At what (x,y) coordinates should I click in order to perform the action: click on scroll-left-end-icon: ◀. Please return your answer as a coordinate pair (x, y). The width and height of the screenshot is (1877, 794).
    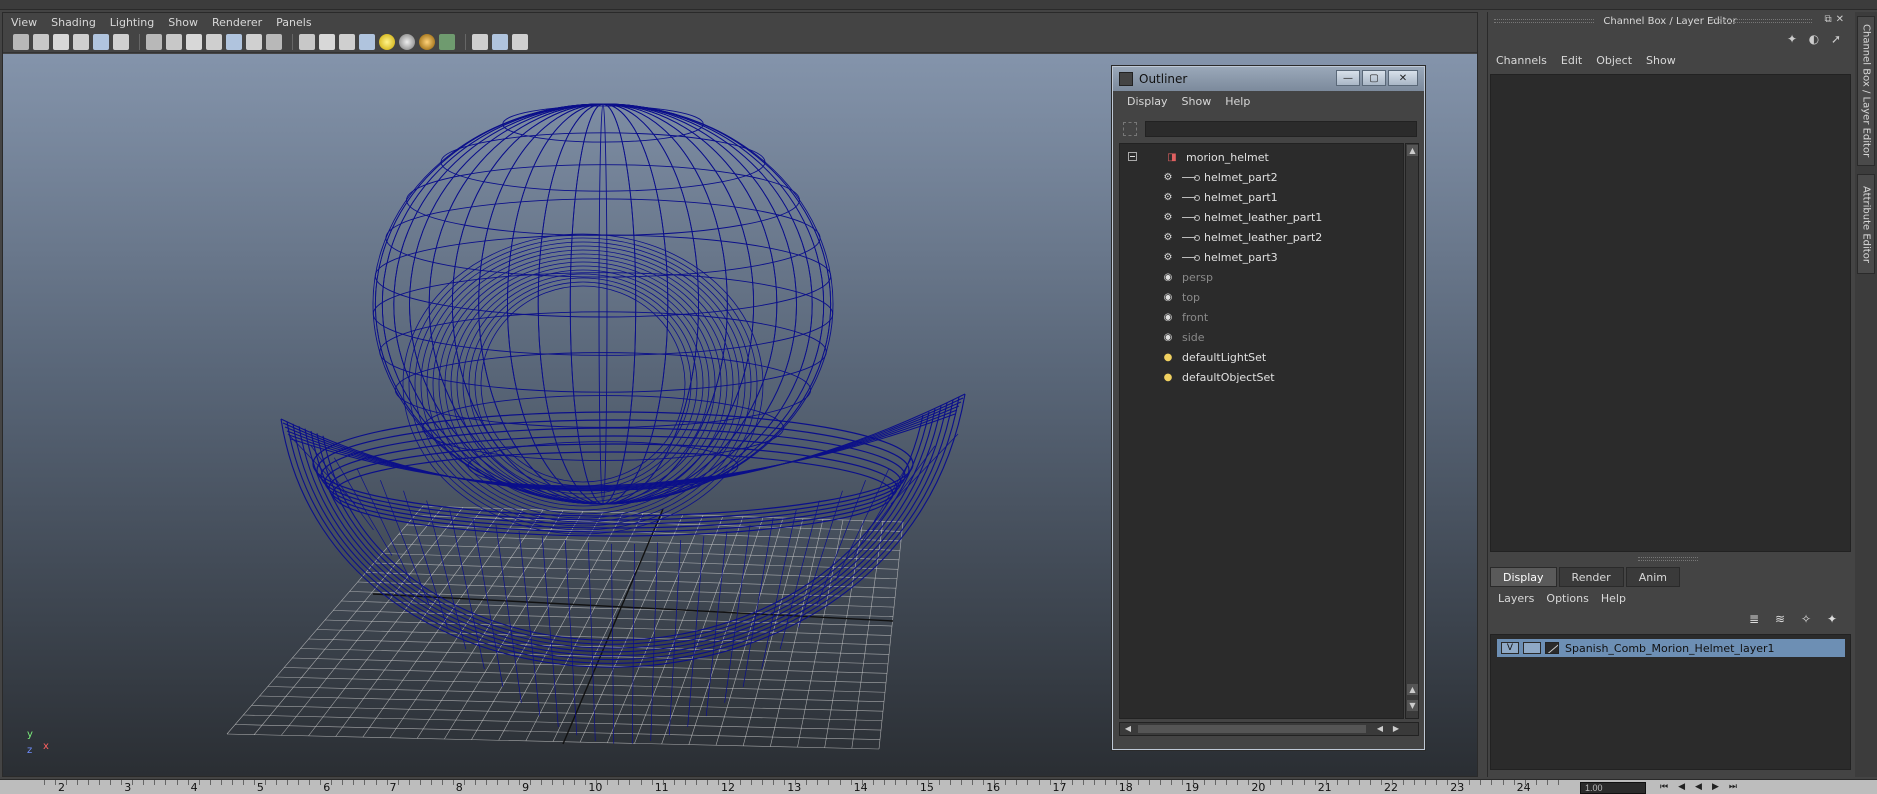
    Looking at the image, I should click on (1380, 729).